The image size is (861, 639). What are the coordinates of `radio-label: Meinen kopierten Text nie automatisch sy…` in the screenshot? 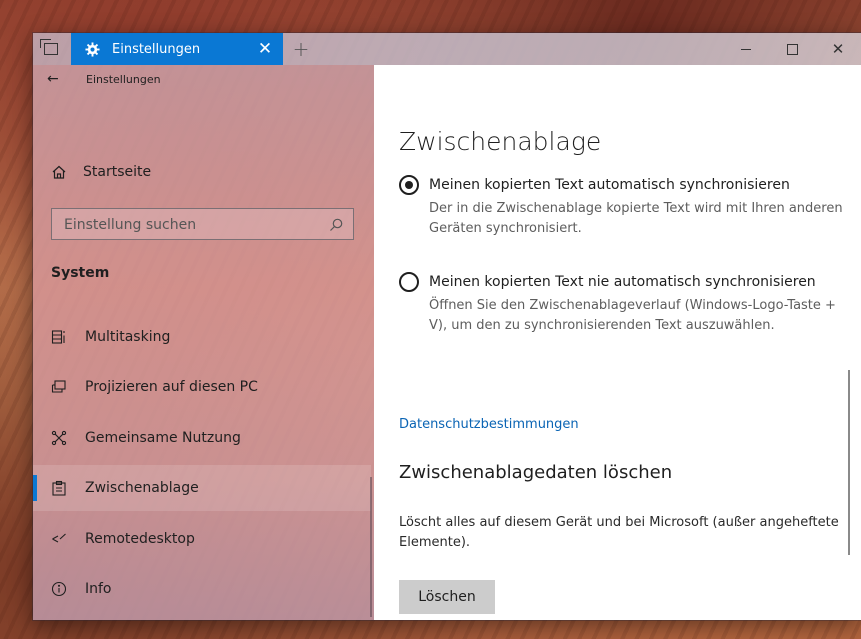 It's located at (622, 282).